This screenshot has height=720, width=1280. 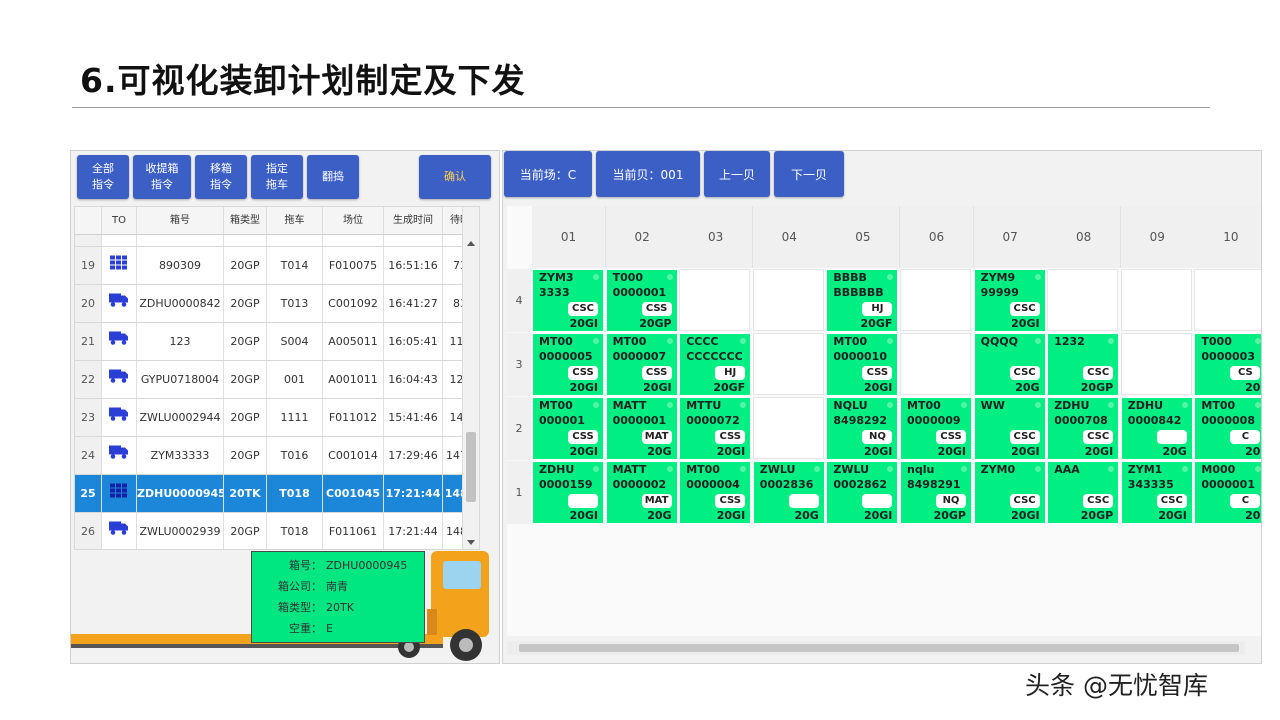 I want to click on table-row: 20 ZDHU0000842 20GP T013 C001092 16:41:27 83, so click(x=277, y=304).